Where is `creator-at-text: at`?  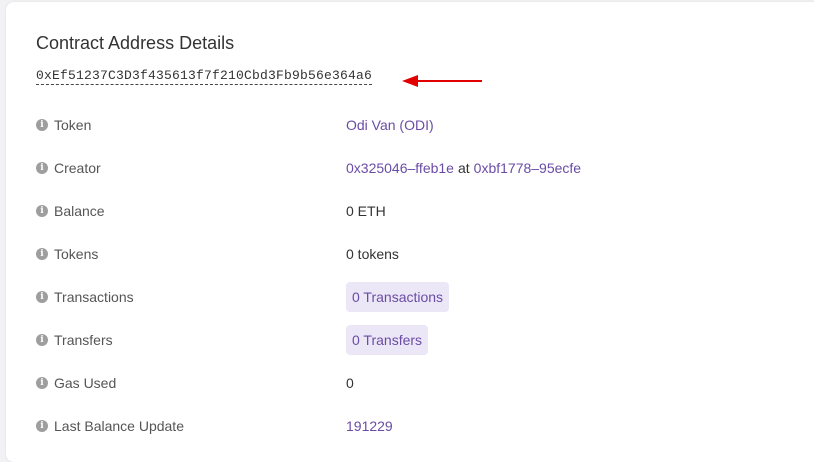 creator-at-text: at is located at coordinates (463, 168).